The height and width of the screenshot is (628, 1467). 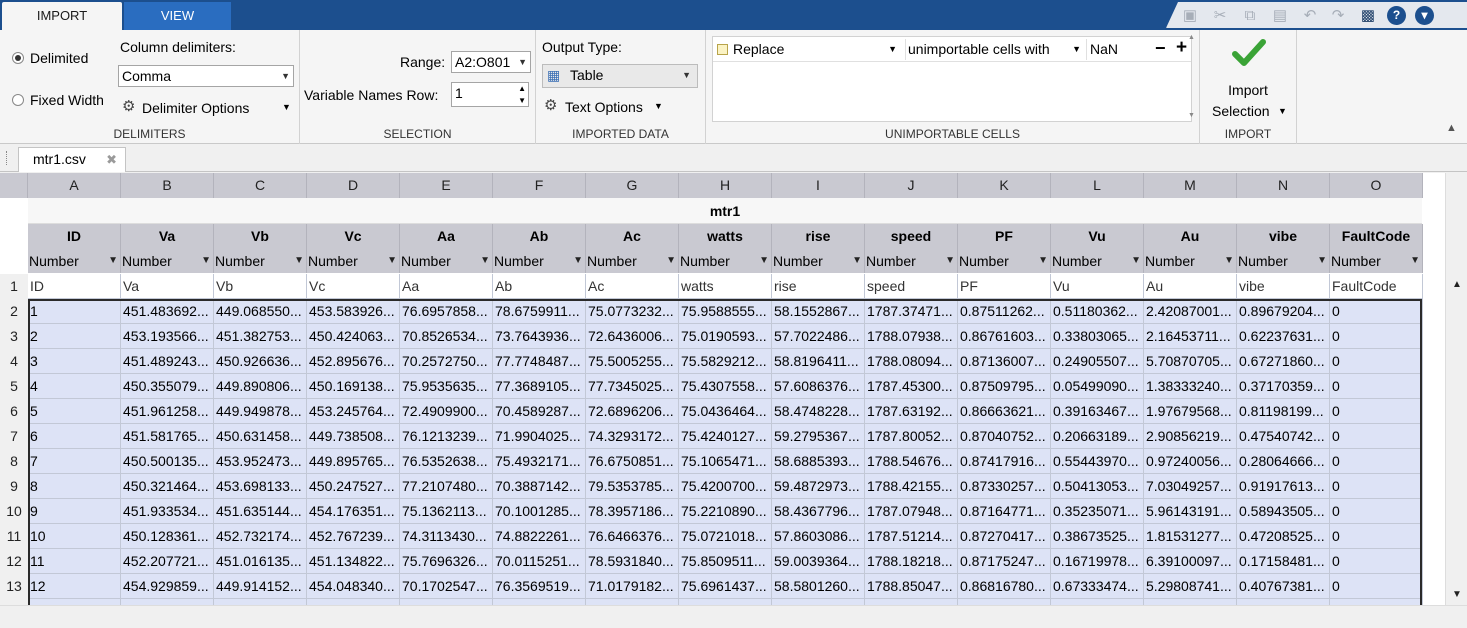 What do you see at coordinates (1004, 236) in the screenshot?
I see `variable-name-pf: PF` at bounding box center [1004, 236].